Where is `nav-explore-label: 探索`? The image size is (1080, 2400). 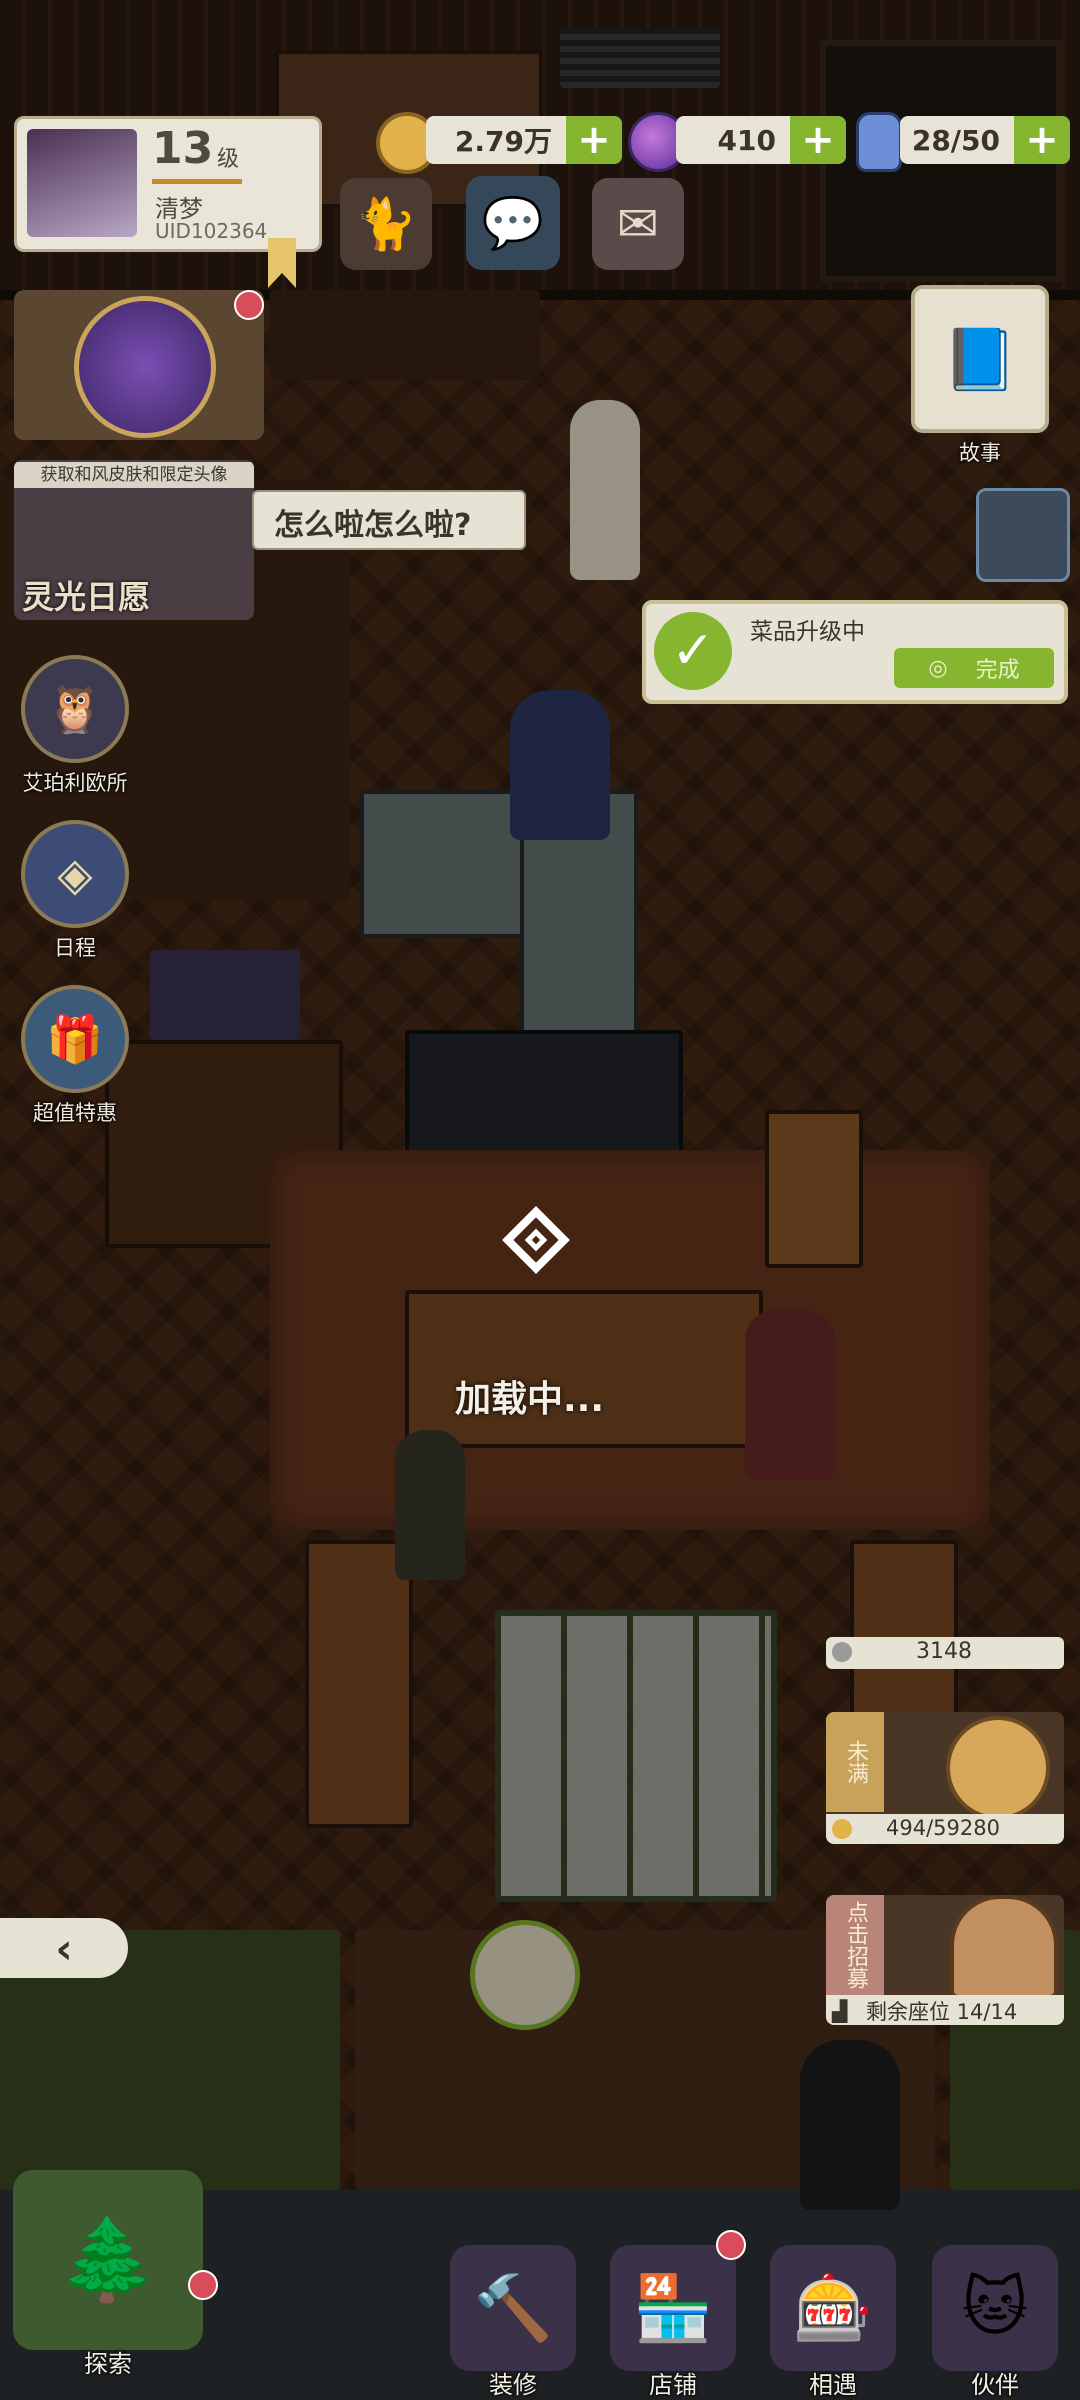 nav-explore-label: 探索 is located at coordinates (108, 2364).